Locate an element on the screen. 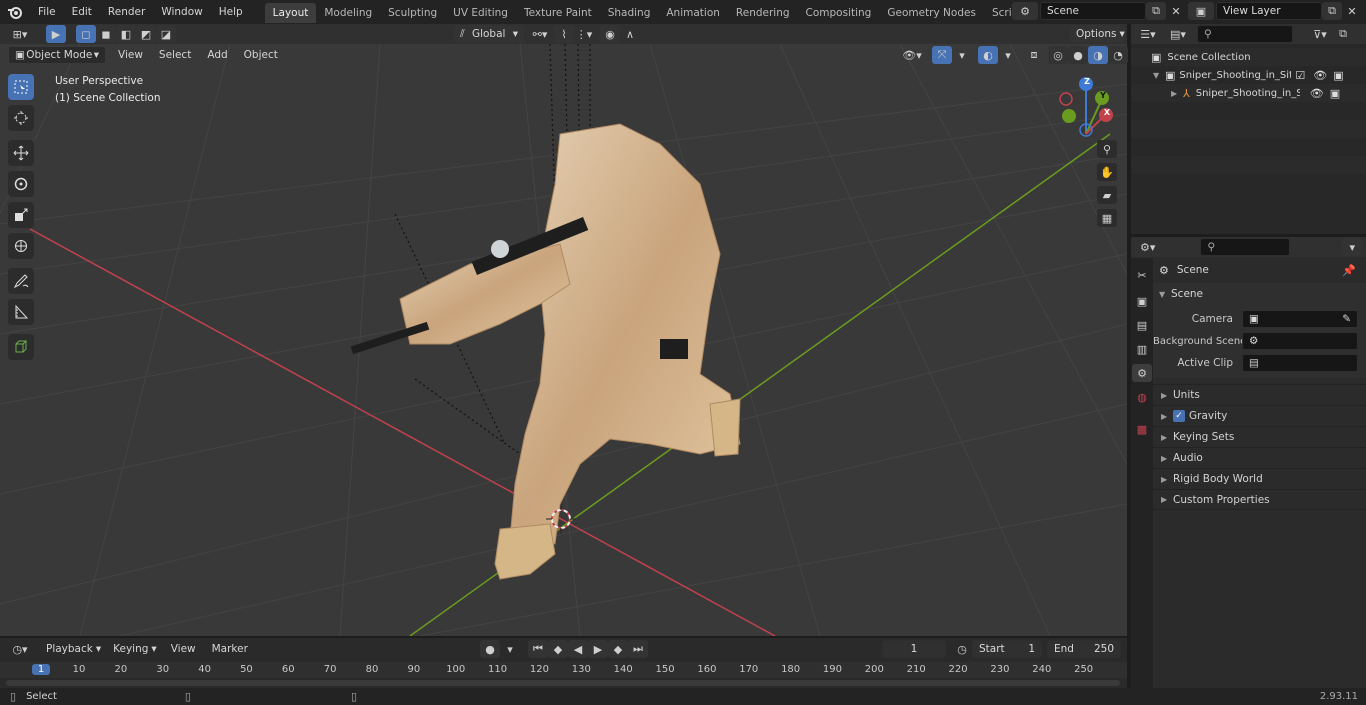 Image resolution: width=1366 pixels, height=705 pixels. move-tool is located at coordinates (21, 153).